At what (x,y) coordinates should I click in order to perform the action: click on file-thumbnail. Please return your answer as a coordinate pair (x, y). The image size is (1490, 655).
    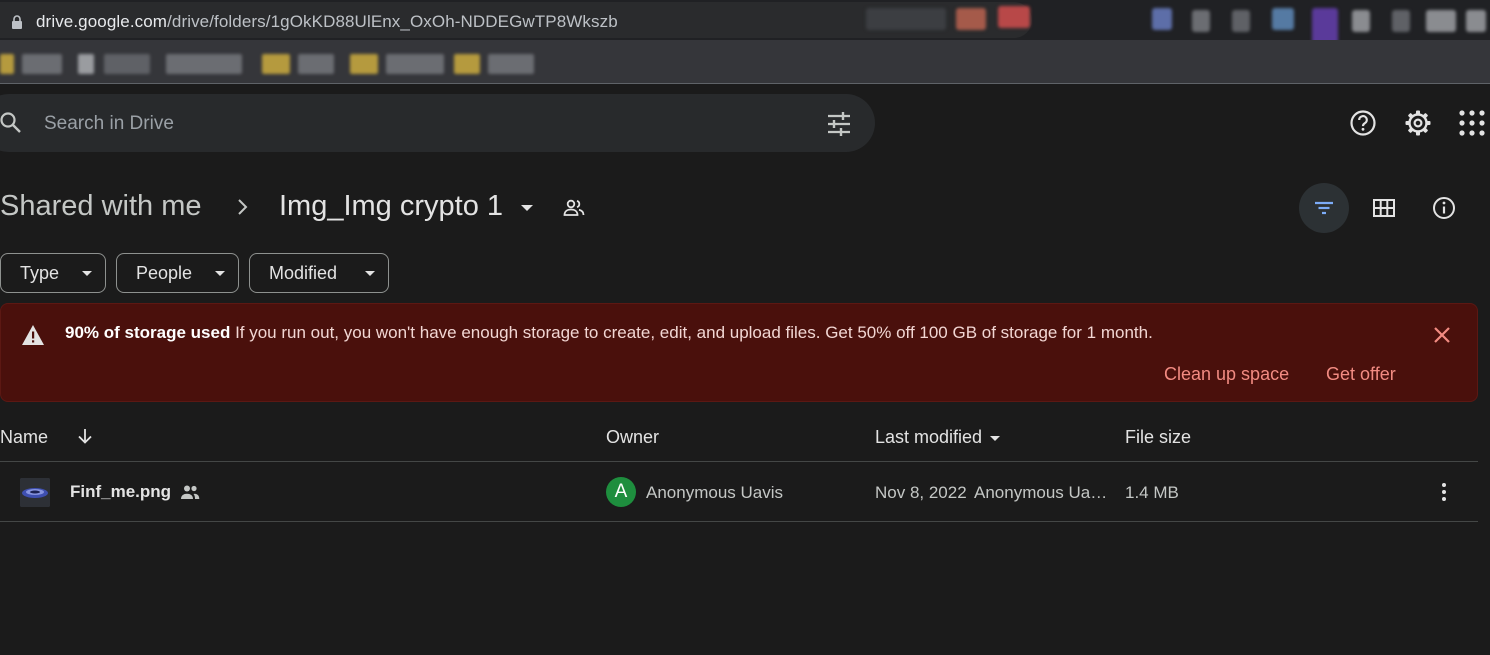
    Looking at the image, I should click on (35, 492).